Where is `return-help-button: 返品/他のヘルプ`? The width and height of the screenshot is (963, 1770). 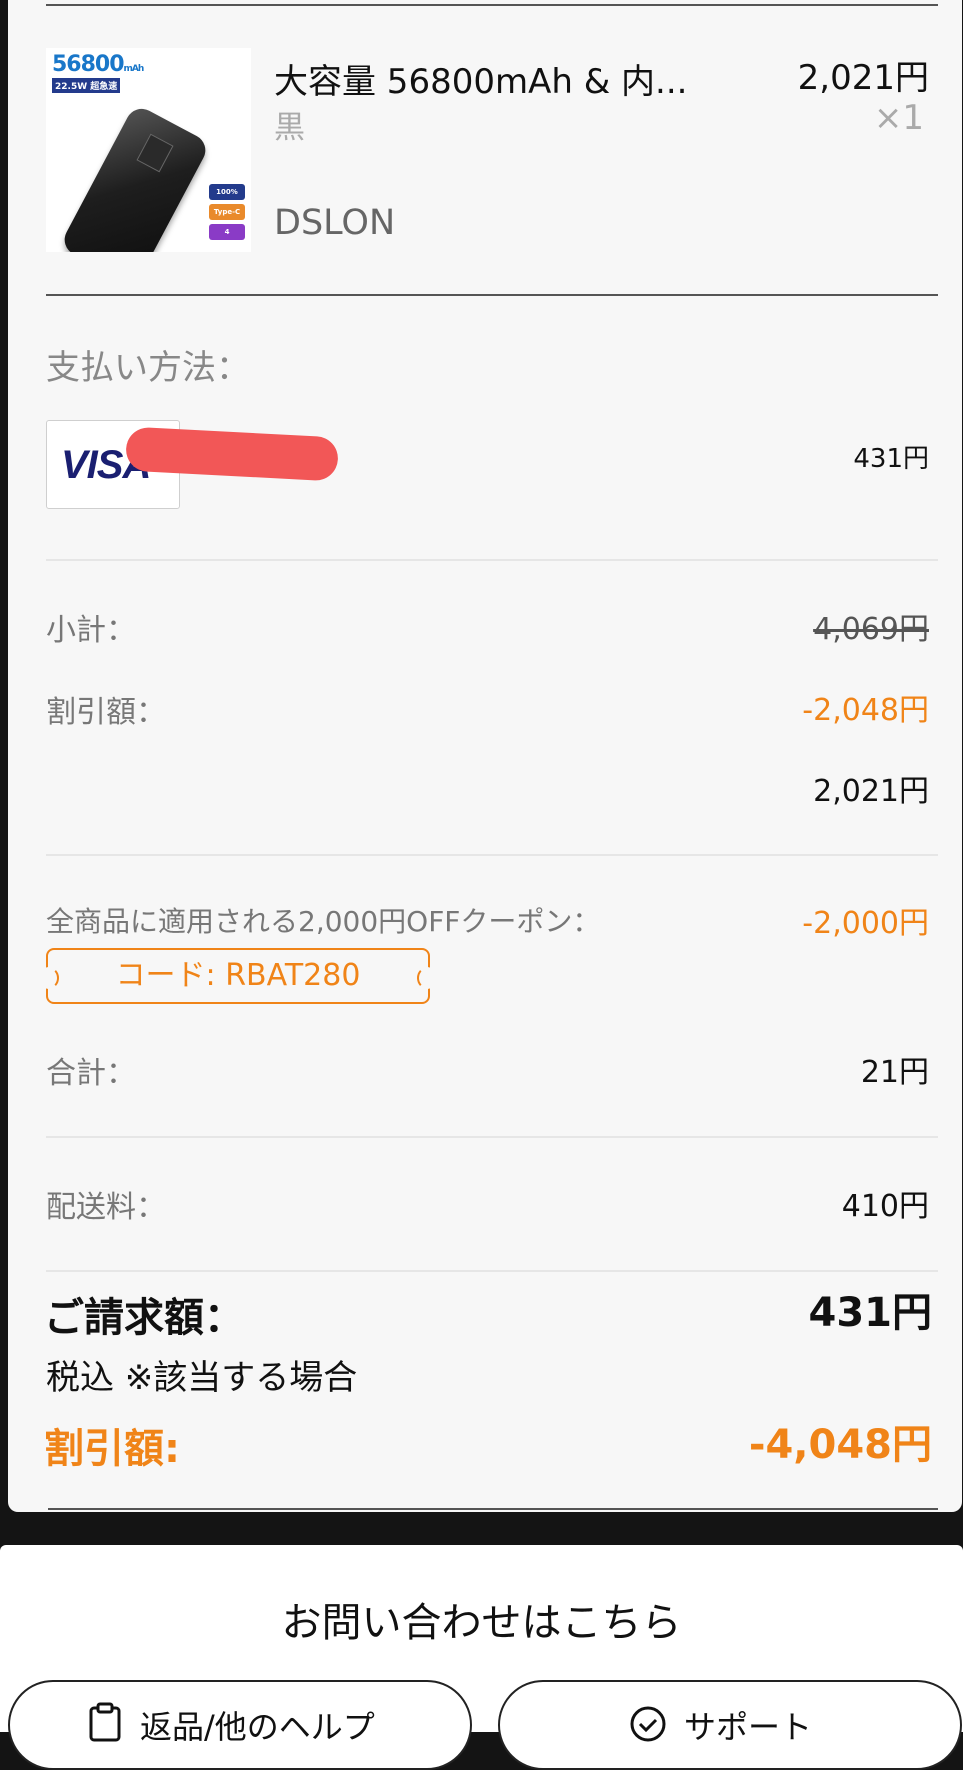
return-help-button: 返品/他のヘルプ is located at coordinates (240, 1725).